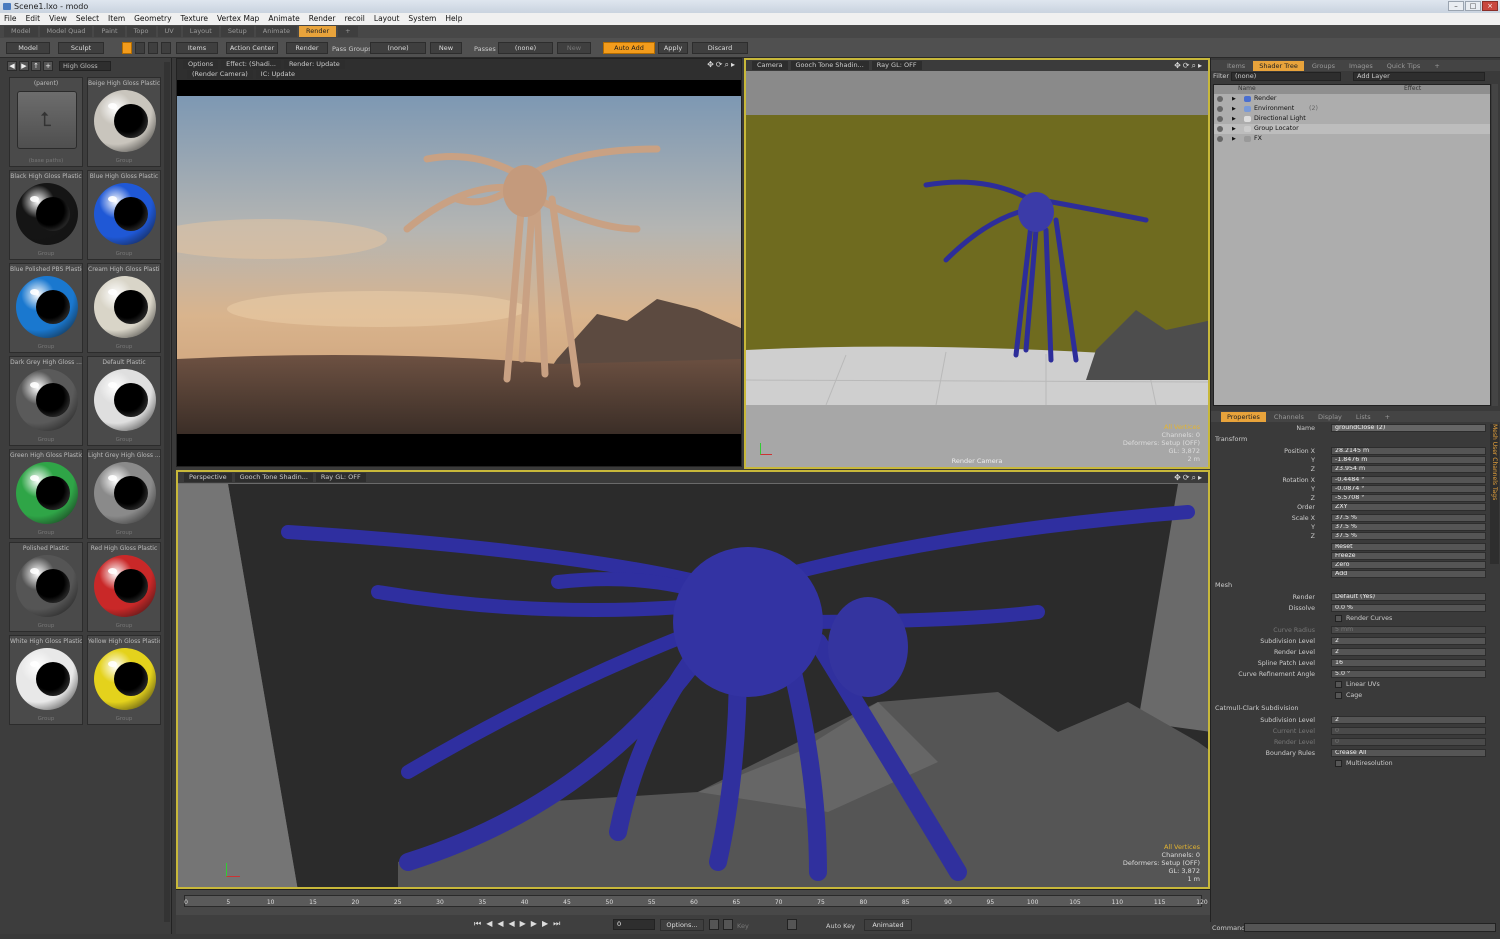 Image resolution: width=1500 pixels, height=939 pixels. Describe the element at coordinates (28, 48) in the screenshot. I see `model-button: Model` at that location.